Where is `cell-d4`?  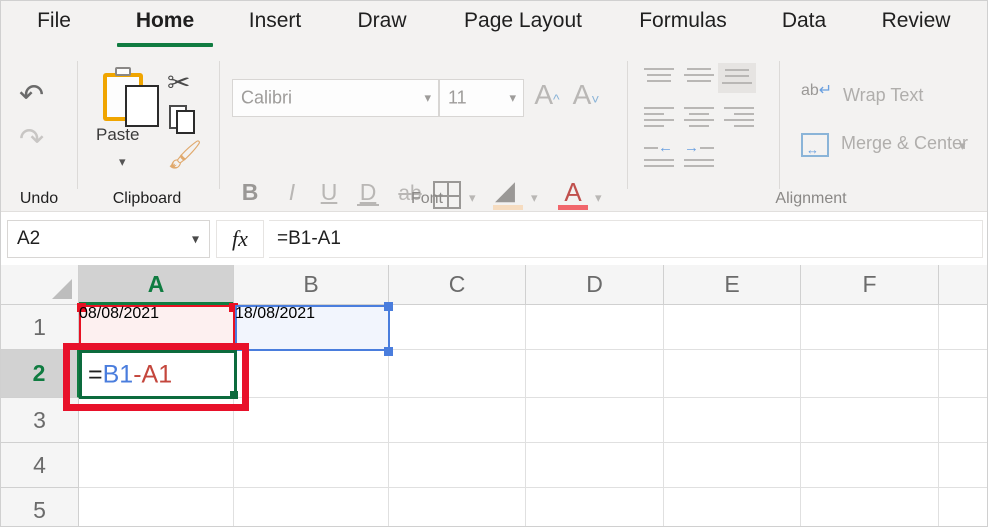 cell-d4 is located at coordinates (595, 465).